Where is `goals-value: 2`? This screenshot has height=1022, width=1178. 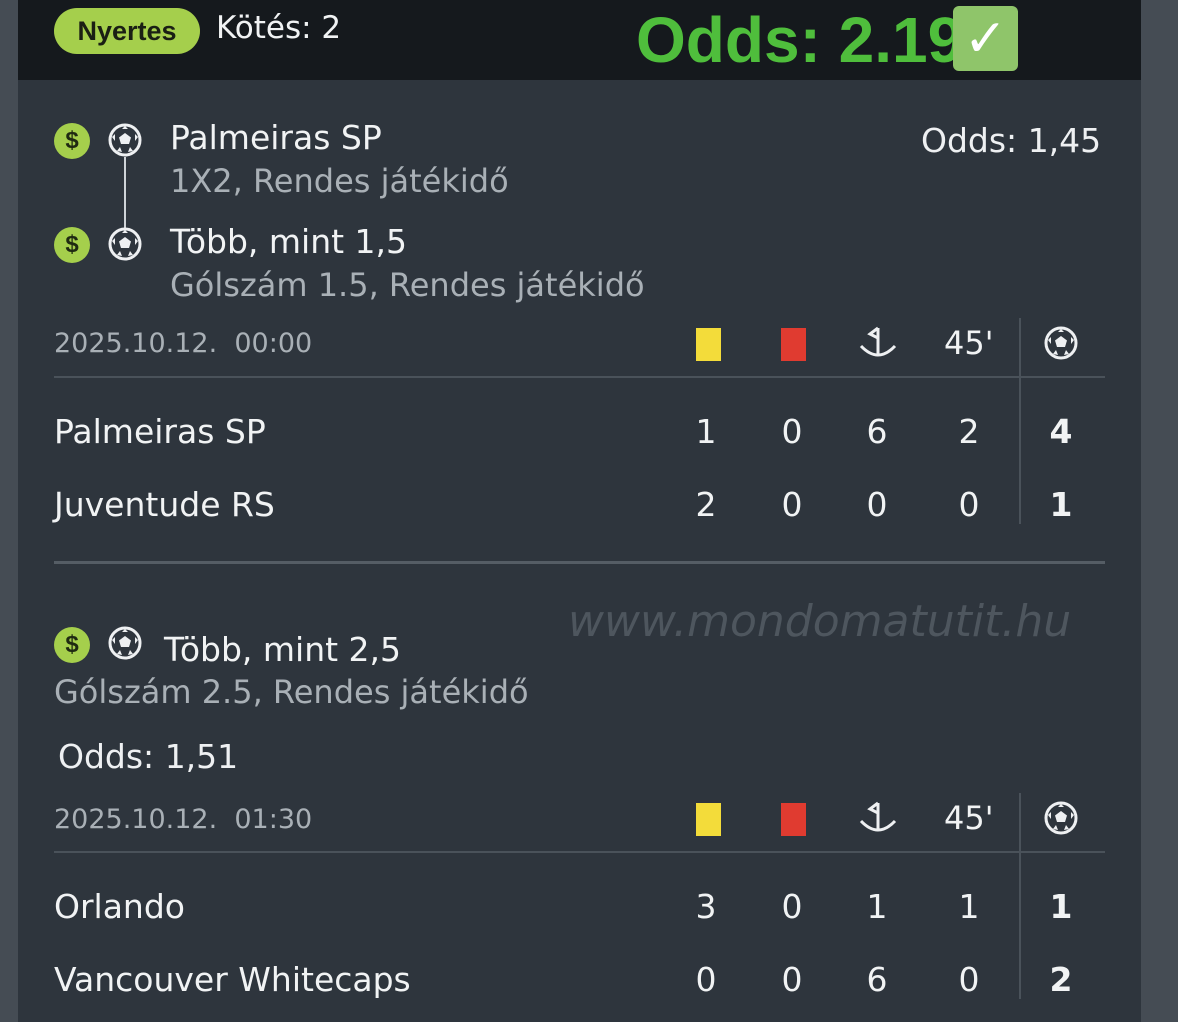
goals-value: 2 is located at coordinates (1061, 979).